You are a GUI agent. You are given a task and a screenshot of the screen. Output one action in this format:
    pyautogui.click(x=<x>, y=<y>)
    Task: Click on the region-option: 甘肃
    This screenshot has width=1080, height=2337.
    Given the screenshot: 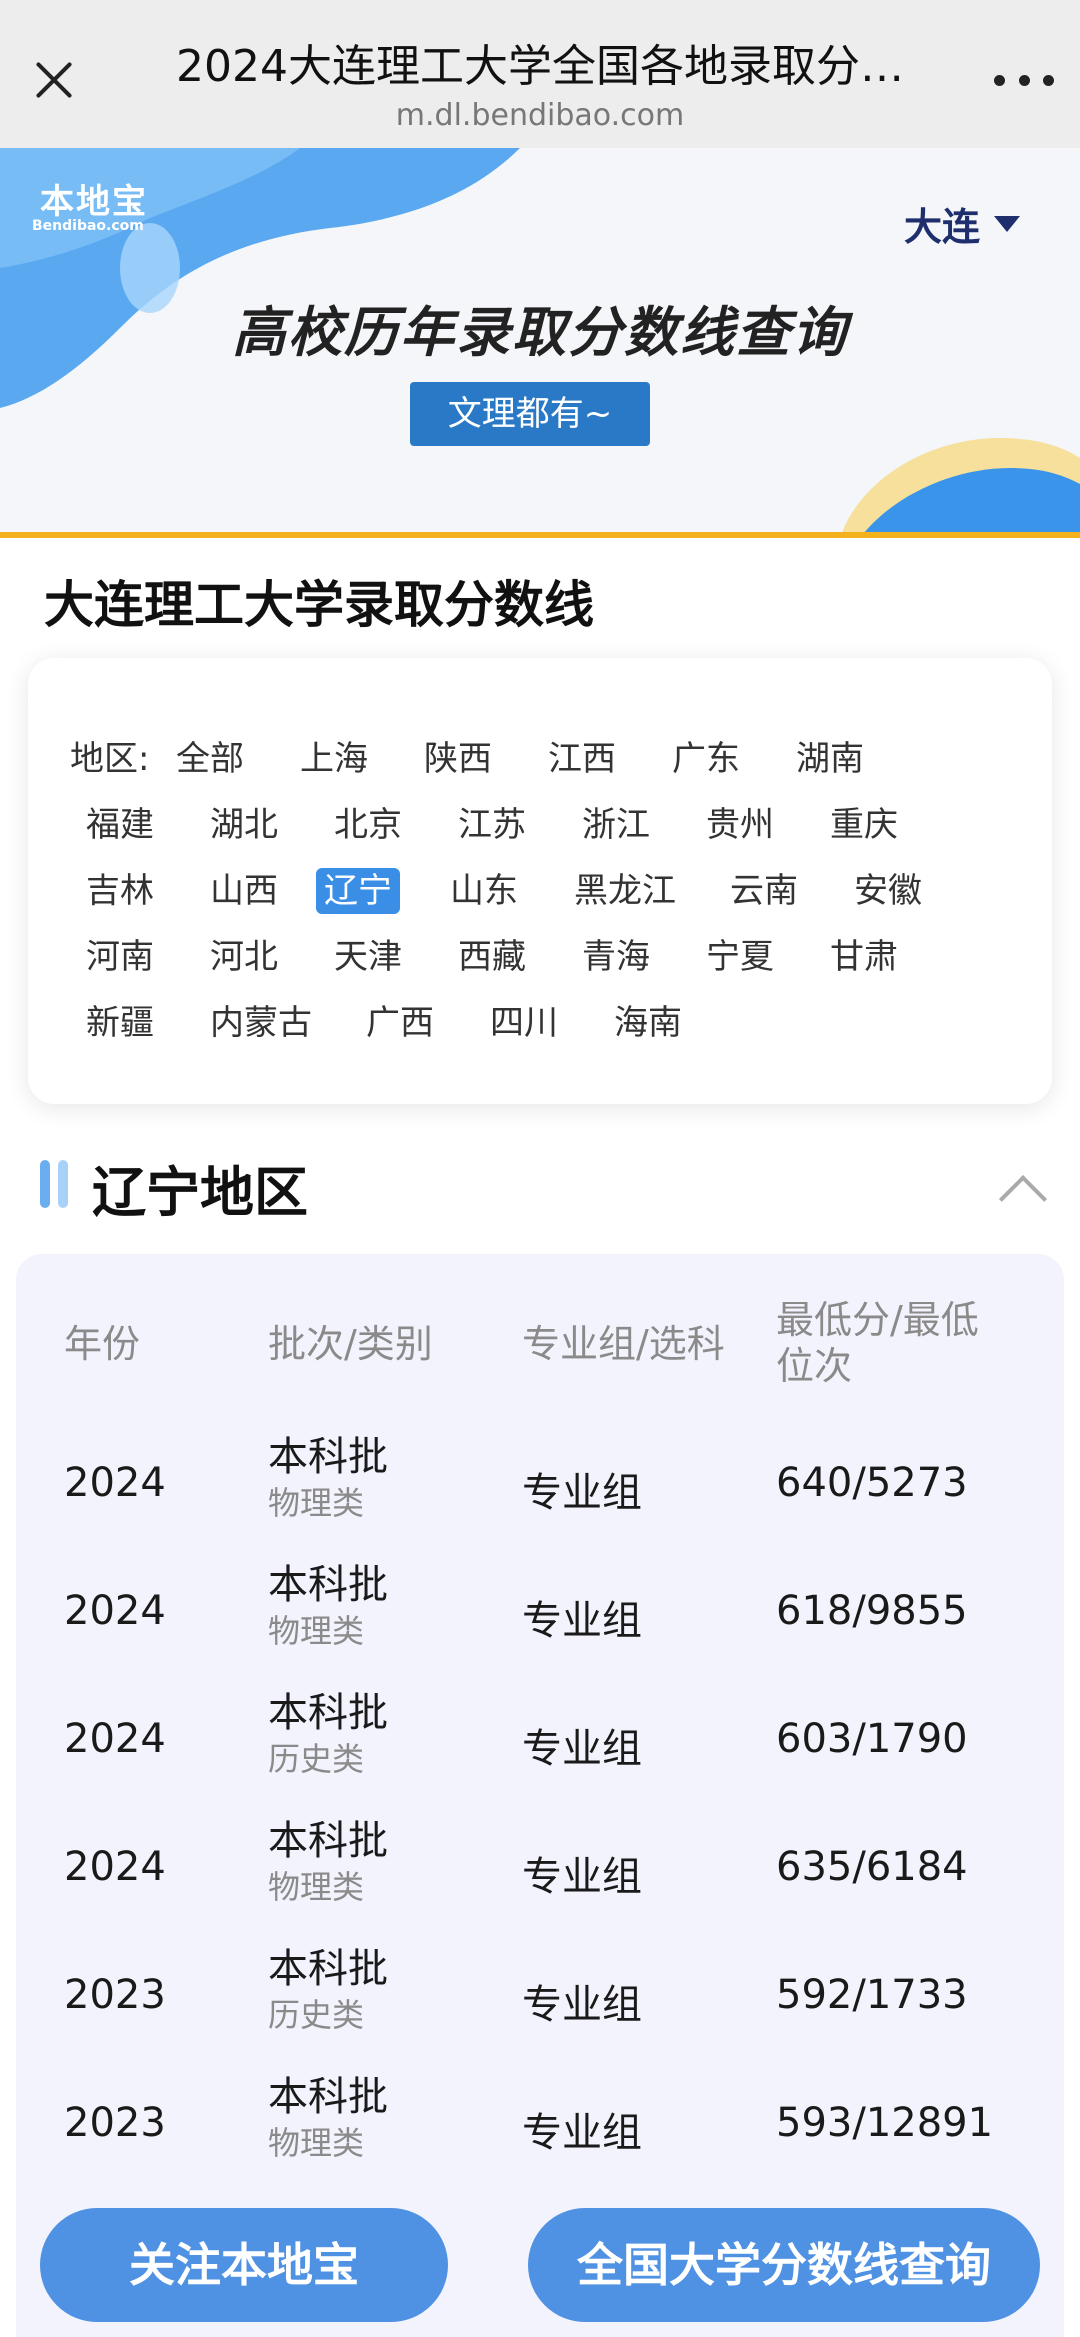 What is the action you would take?
    pyautogui.click(x=864, y=957)
    